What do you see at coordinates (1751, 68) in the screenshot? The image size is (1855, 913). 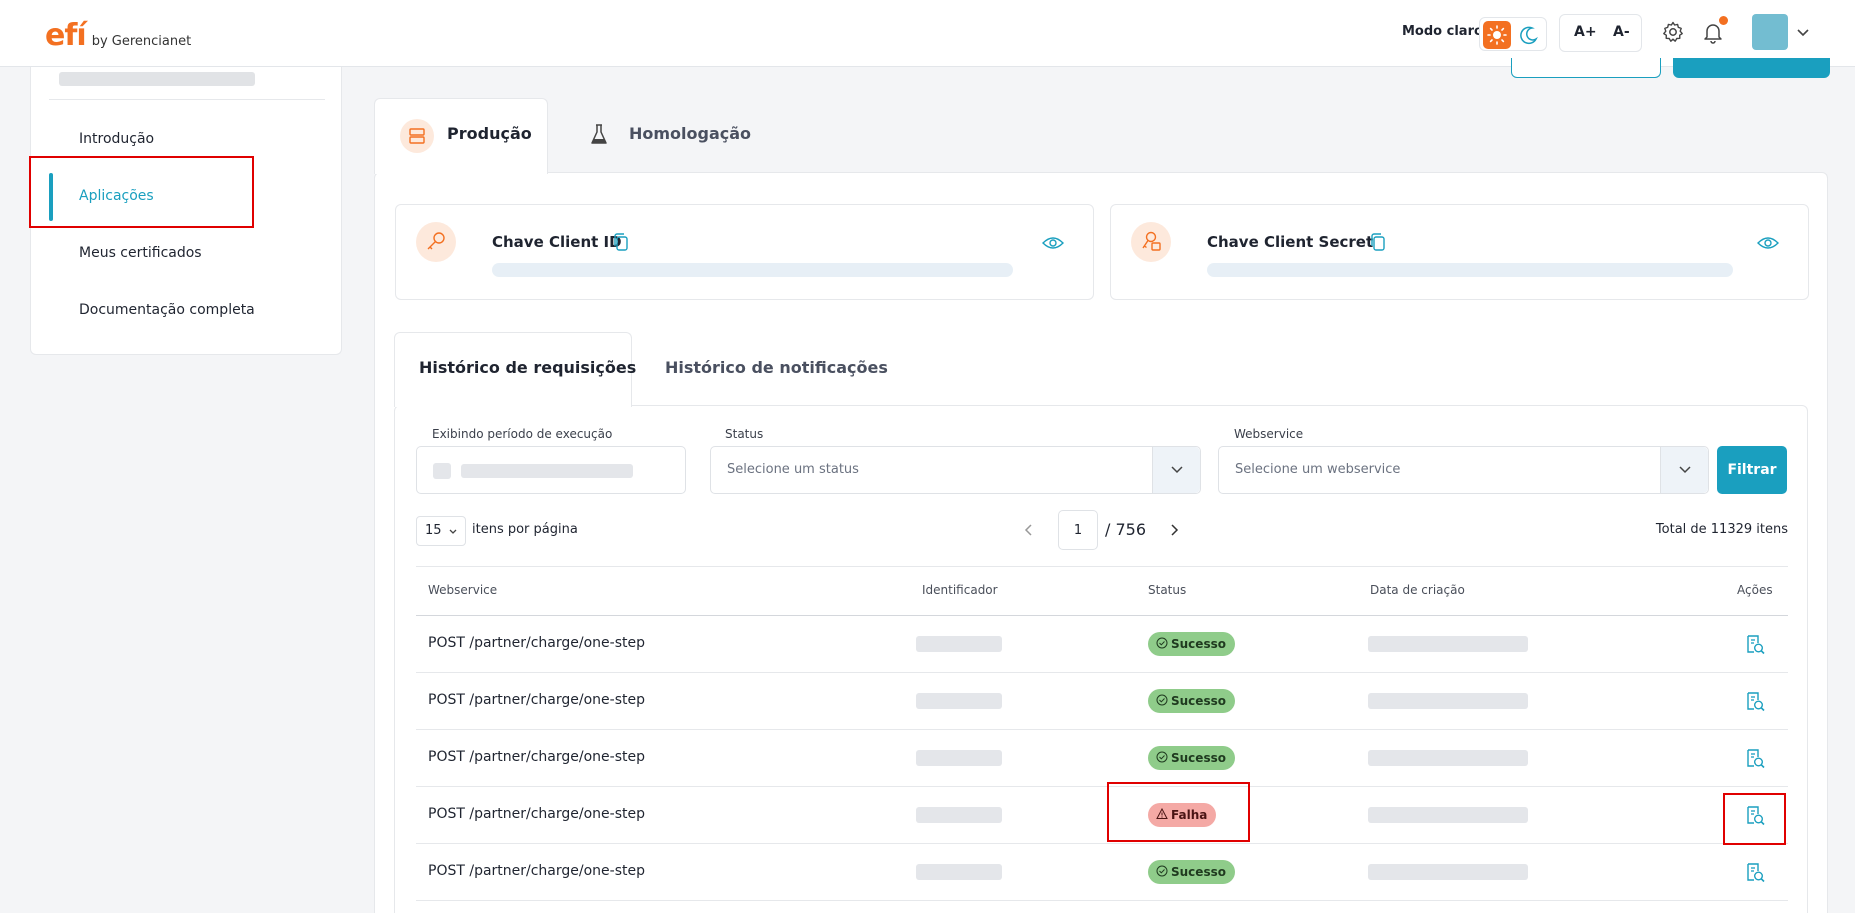 I see `primary-action-button` at bounding box center [1751, 68].